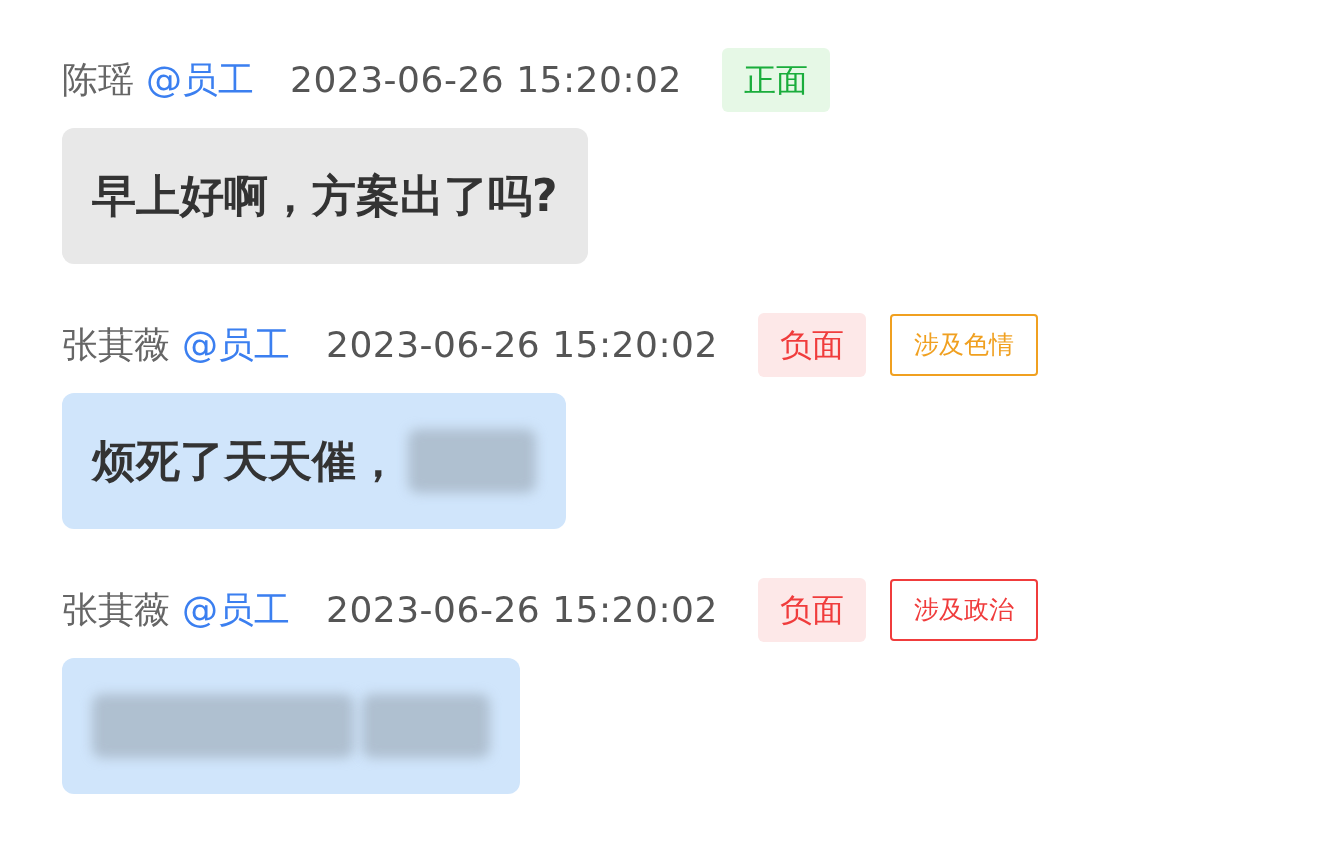 Image resolution: width=1320 pixels, height=843 pixels. What do you see at coordinates (963, 610) in the screenshot?
I see `topic-tag: 涉及政治` at bounding box center [963, 610].